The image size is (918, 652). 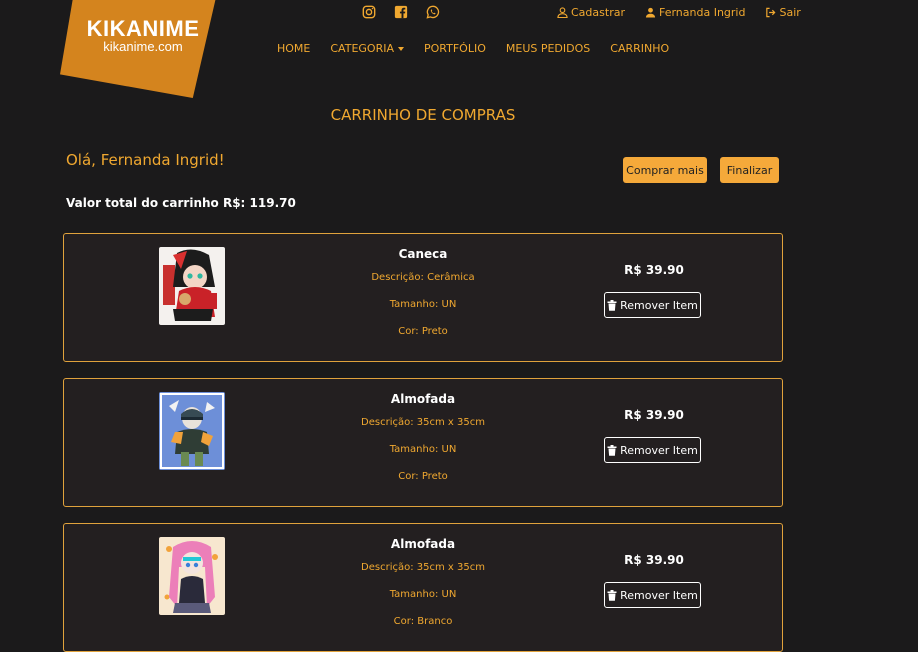 I want to click on cart-total: Valor total do carrinho R$: 119.70, so click(x=181, y=203).